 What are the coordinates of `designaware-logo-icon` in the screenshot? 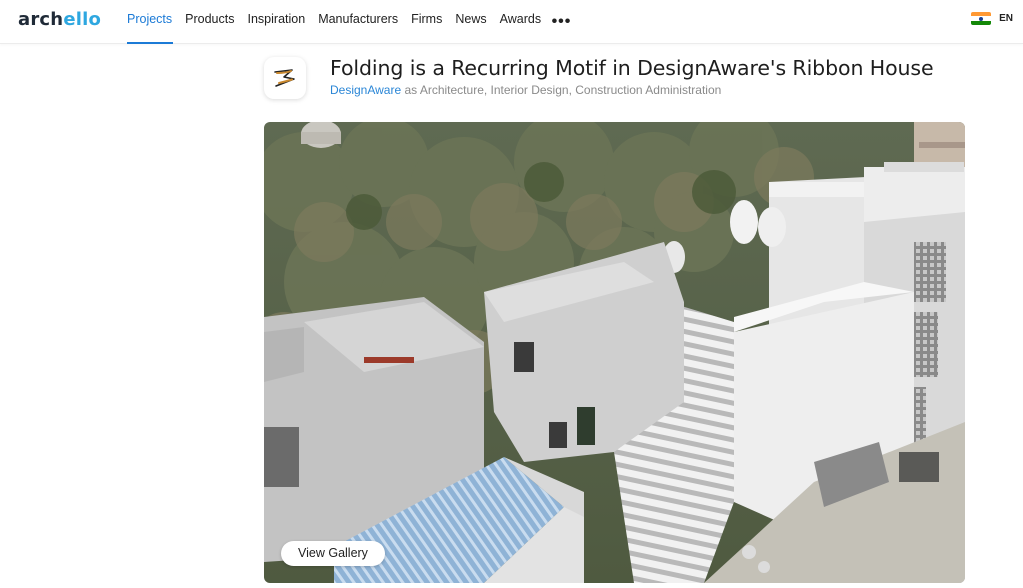 It's located at (284, 78).